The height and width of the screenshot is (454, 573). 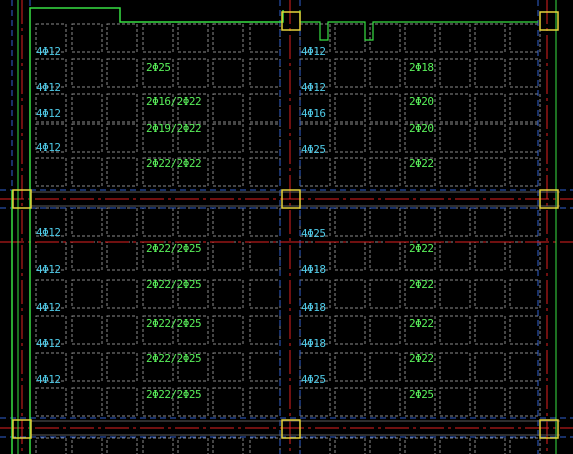 What do you see at coordinates (158, 67) in the screenshot?
I see `left-green-label: 2Φ25` at bounding box center [158, 67].